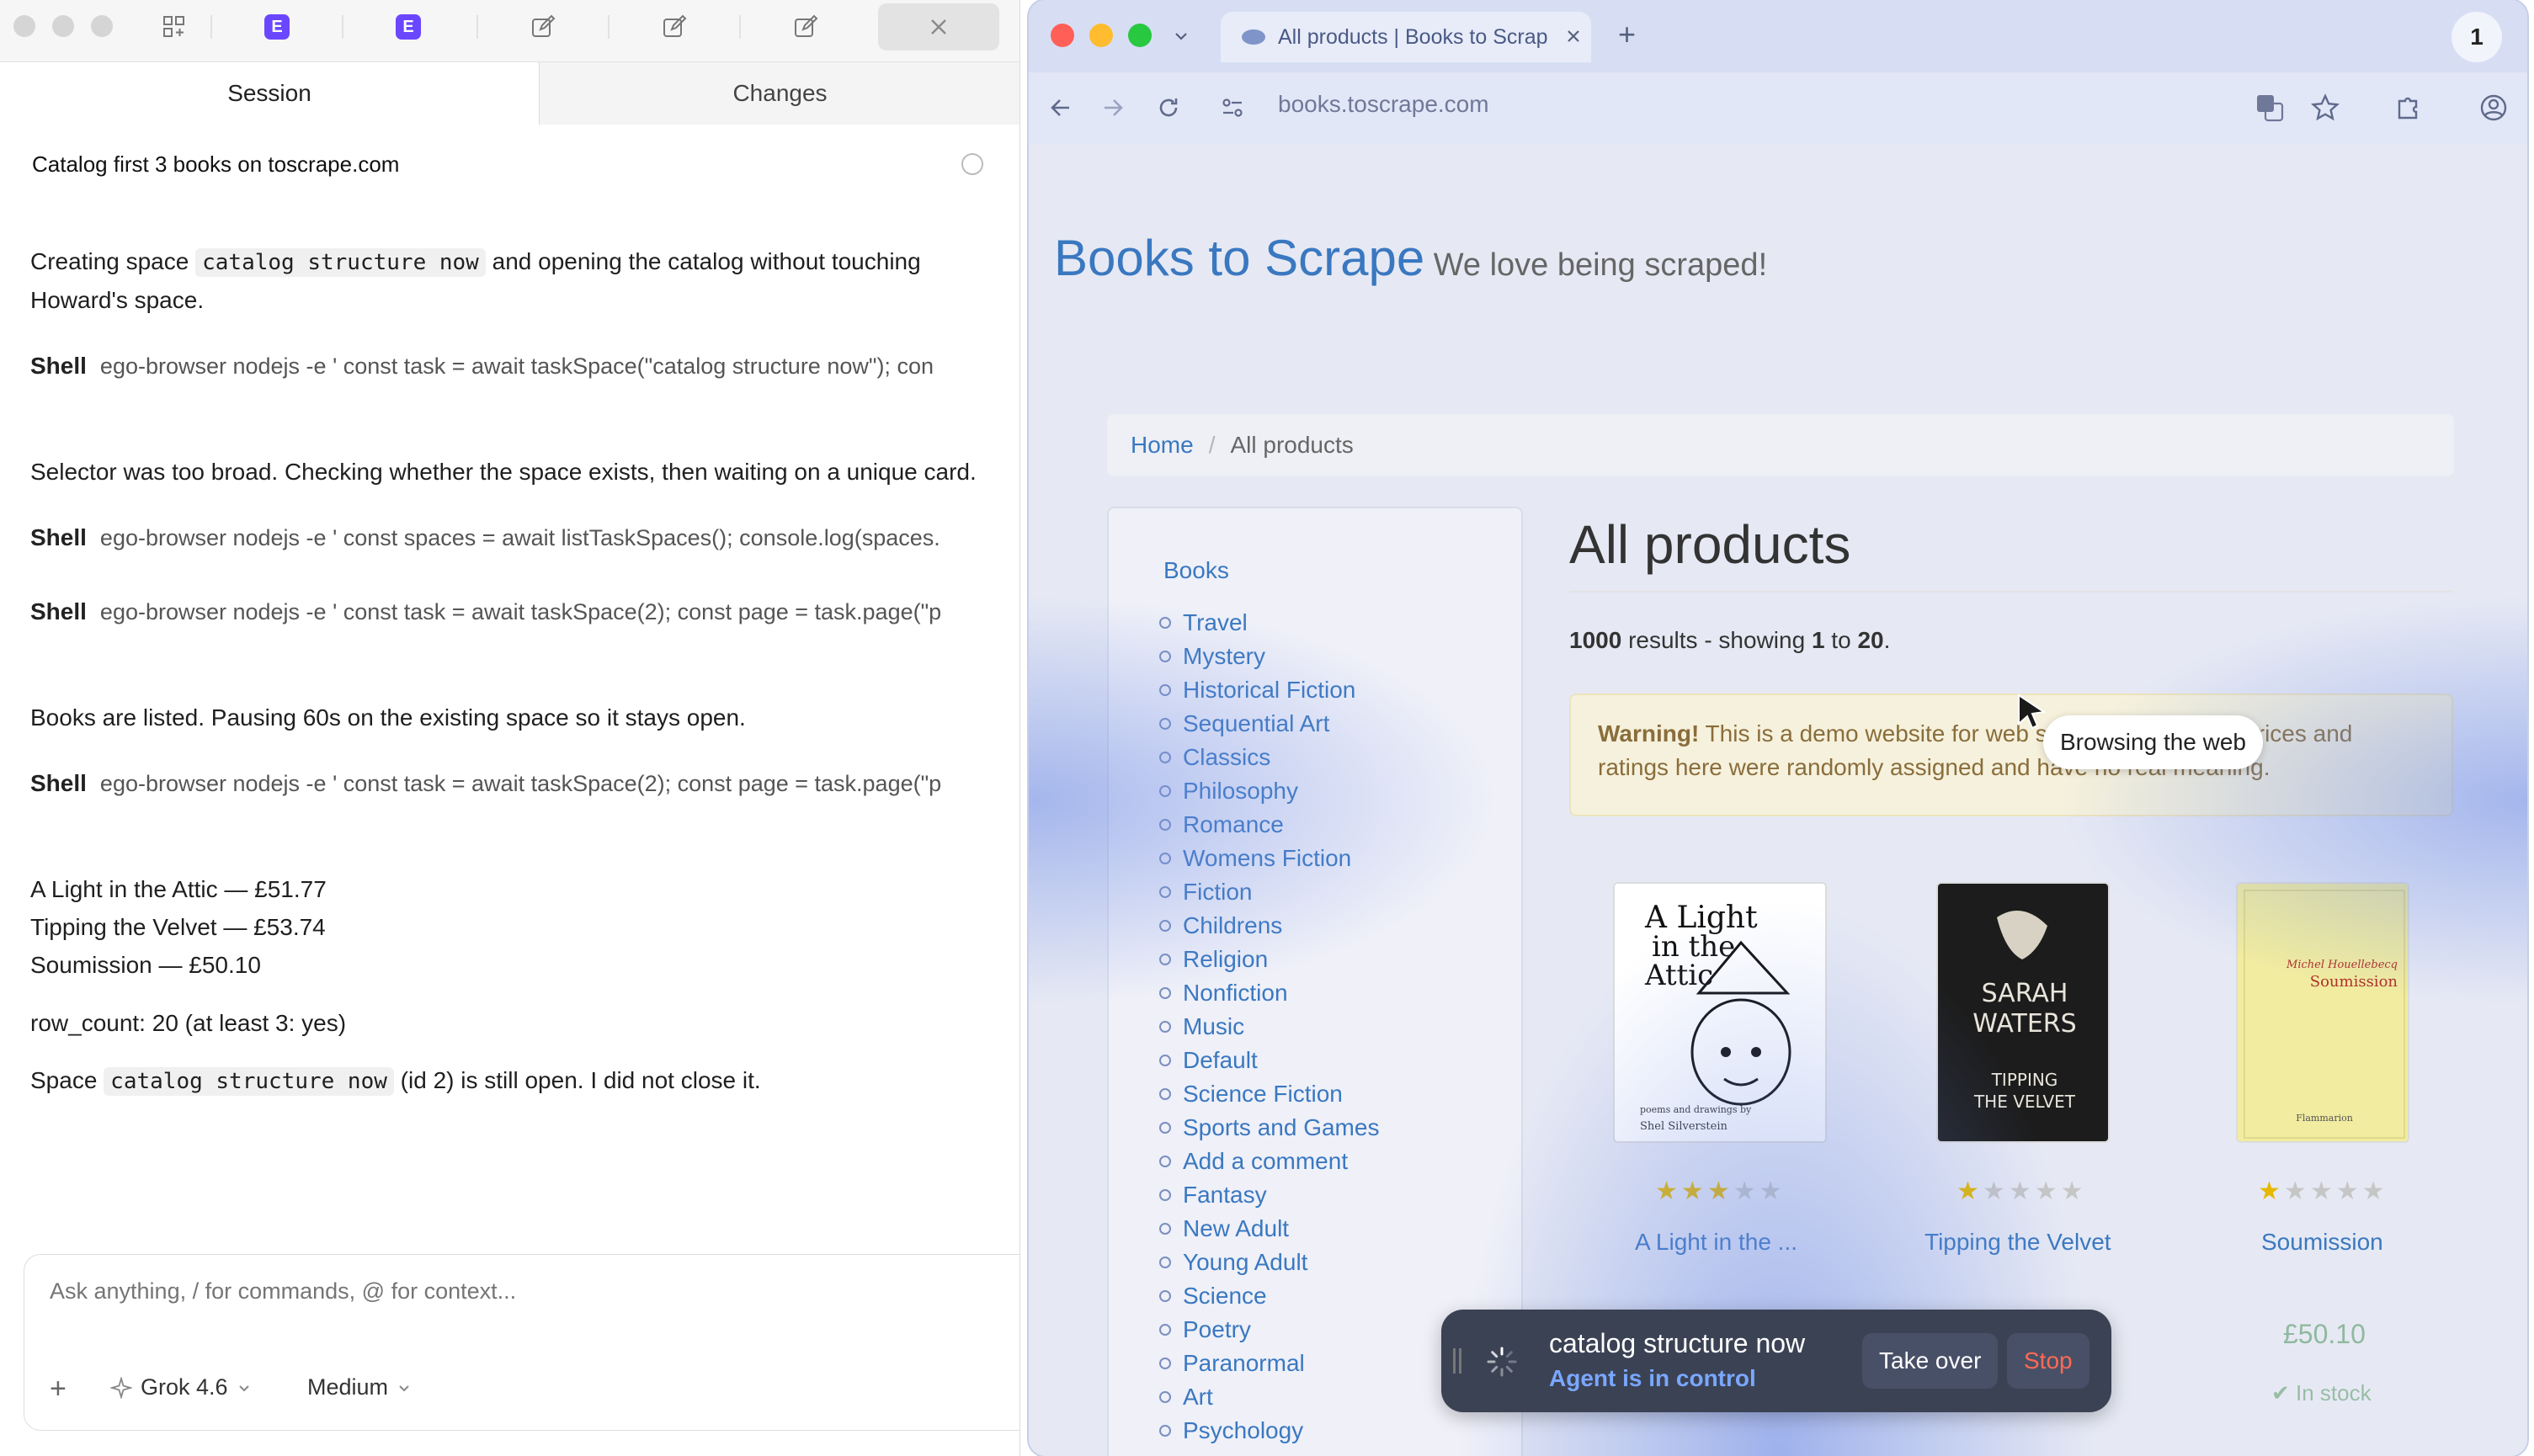 Image resolution: width=2534 pixels, height=1456 pixels. Describe the element at coordinates (1573, 36) in the screenshot. I see `tab-close-icon` at that location.